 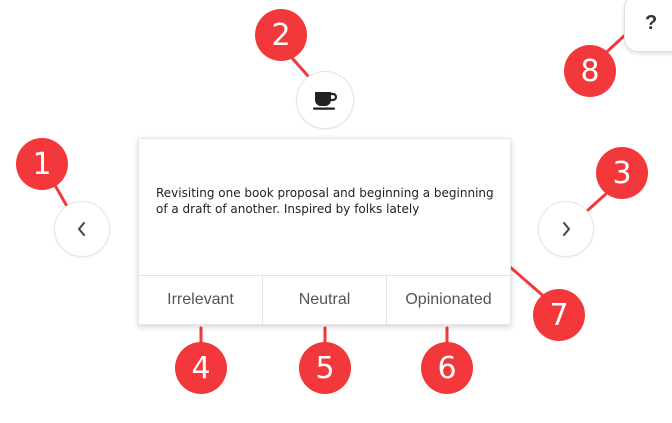 I want to click on opinionated-button: Opinionated, so click(x=448, y=300).